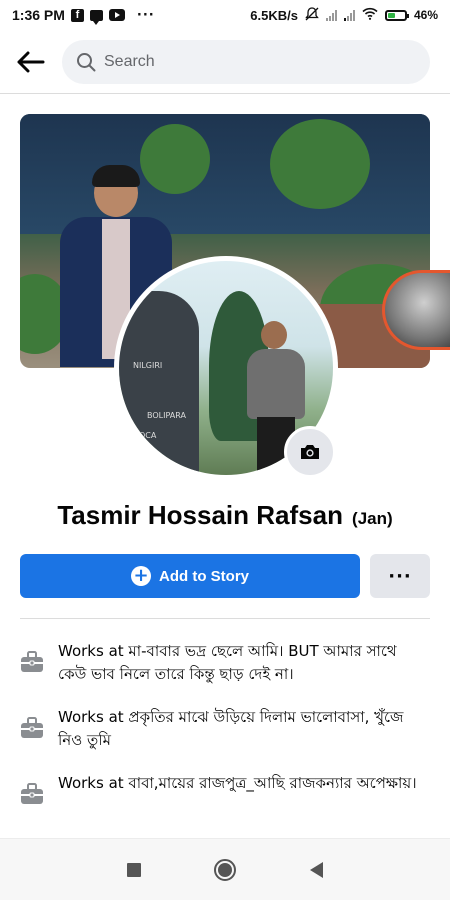  I want to click on cover-tree, so click(320, 164).